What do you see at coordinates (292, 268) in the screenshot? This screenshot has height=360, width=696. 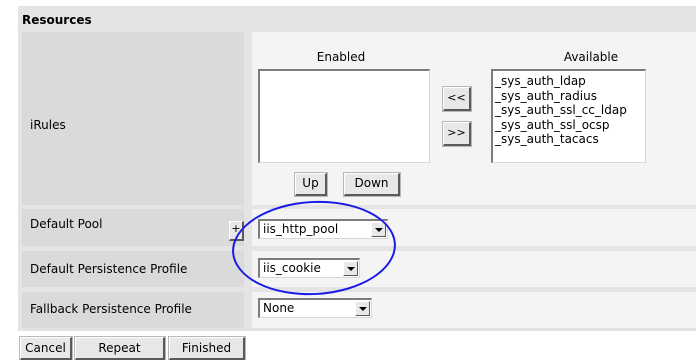 I see `default-persistence-value: iis_cookie` at bounding box center [292, 268].